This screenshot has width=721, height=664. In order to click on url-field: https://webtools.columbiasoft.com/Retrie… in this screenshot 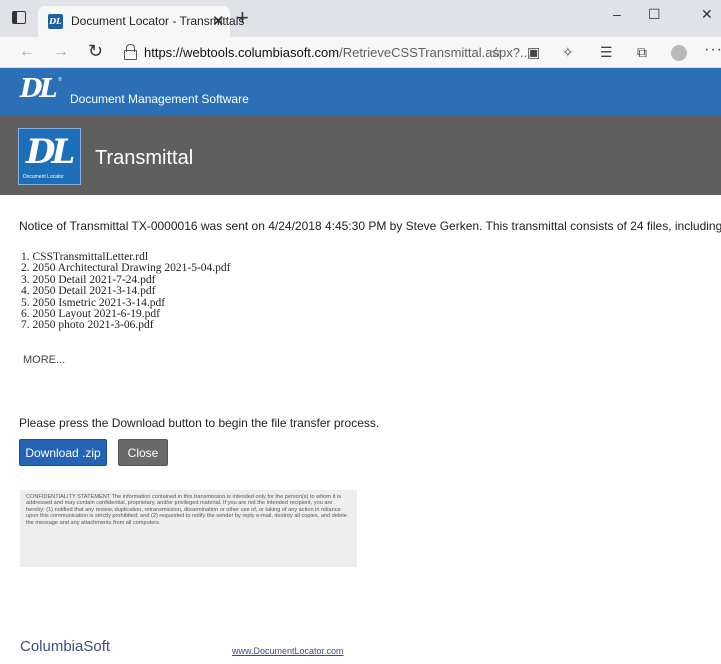, I will do `click(337, 52)`.